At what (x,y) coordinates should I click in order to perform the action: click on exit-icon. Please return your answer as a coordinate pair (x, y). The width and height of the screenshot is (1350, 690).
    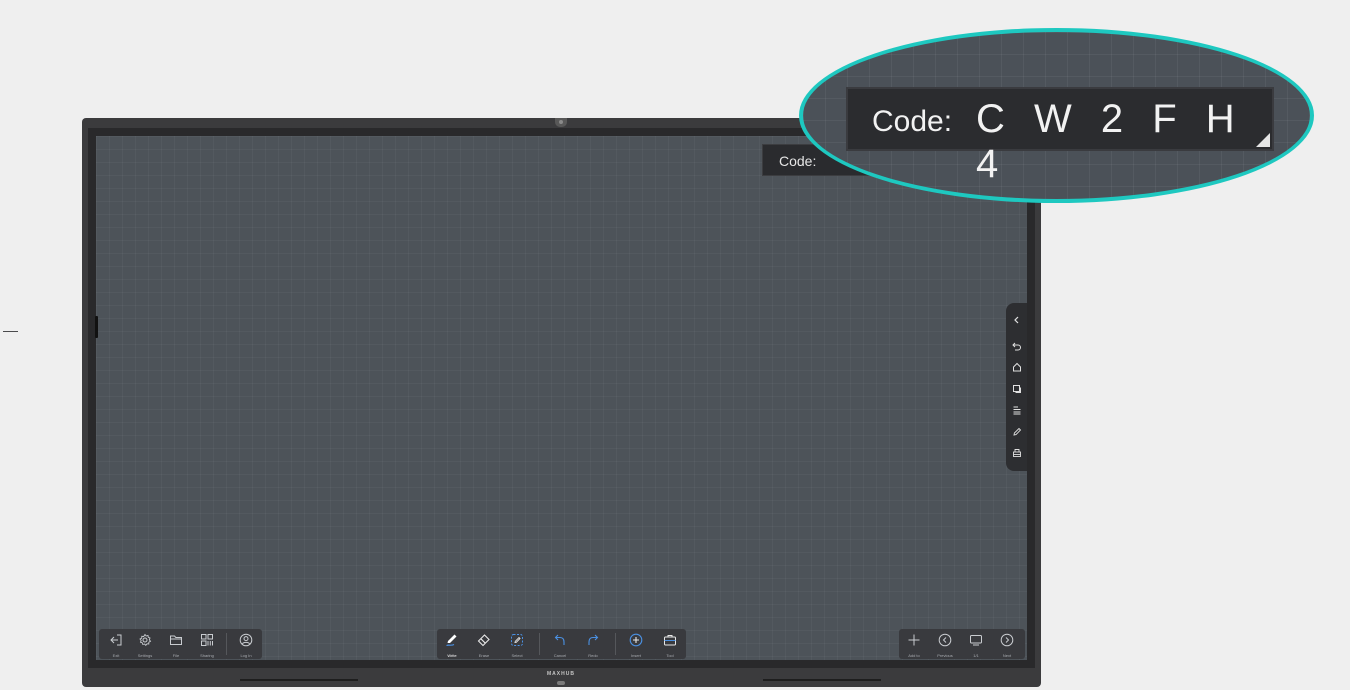
    Looking at the image, I should click on (116, 640).